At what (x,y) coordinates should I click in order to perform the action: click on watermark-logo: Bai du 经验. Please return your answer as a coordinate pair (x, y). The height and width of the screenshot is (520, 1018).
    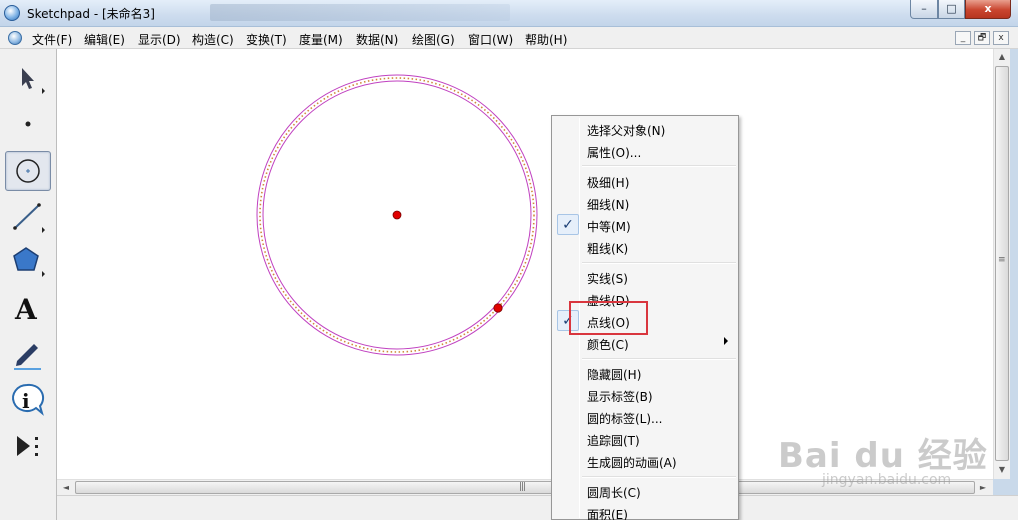
    Looking at the image, I should click on (883, 456).